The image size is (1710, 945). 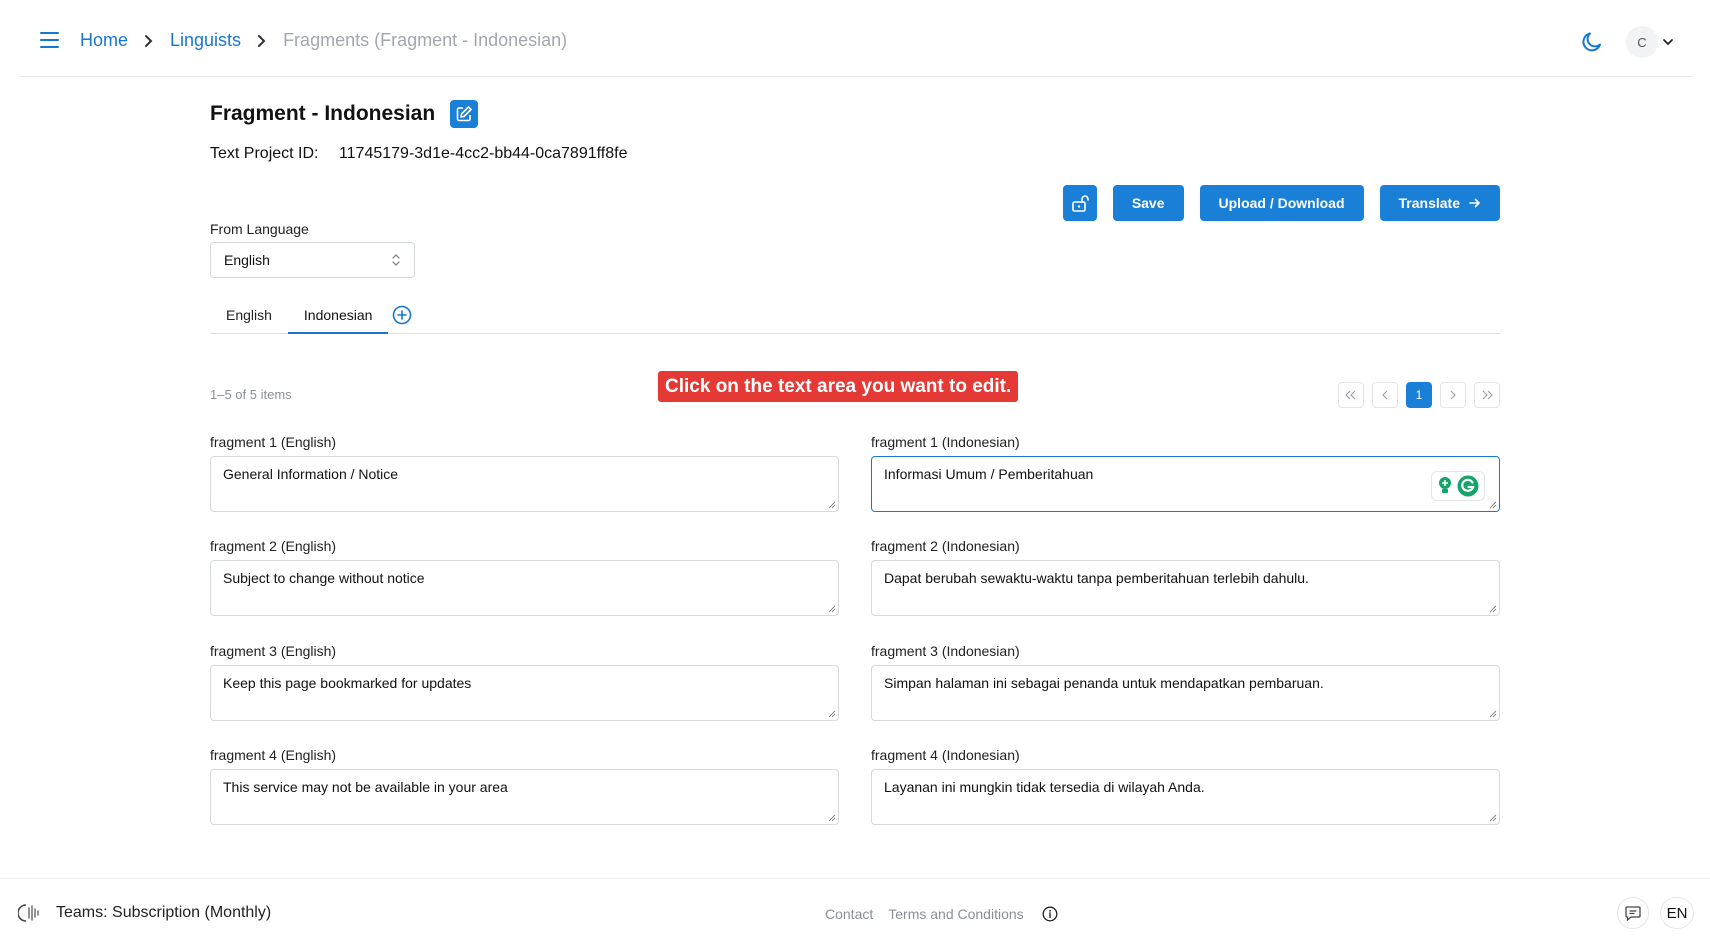 I want to click on last-page-button, so click(x=1487, y=395).